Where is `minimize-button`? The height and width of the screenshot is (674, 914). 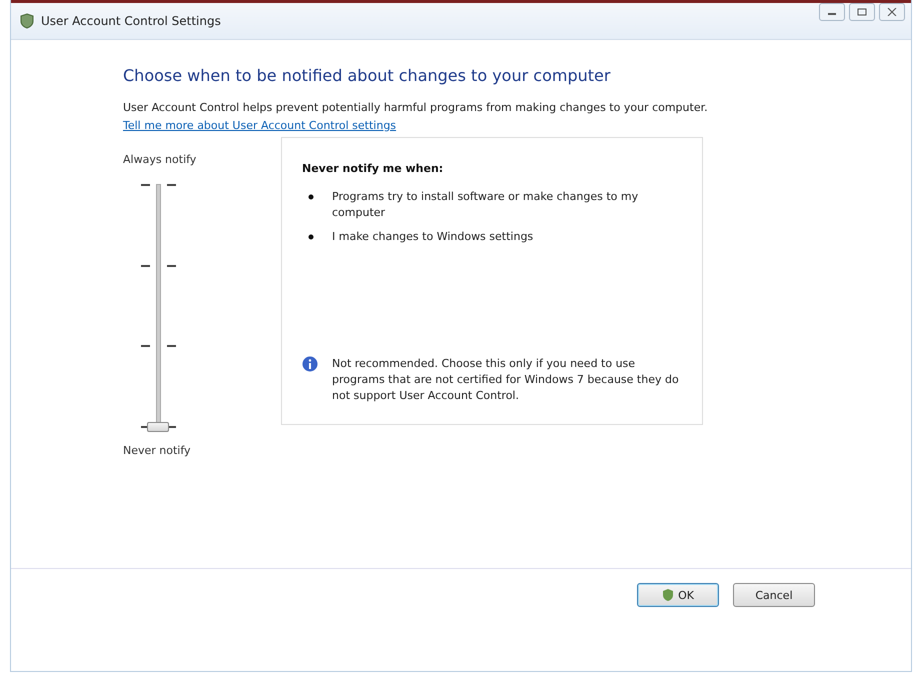
minimize-button is located at coordinates (832, 12).